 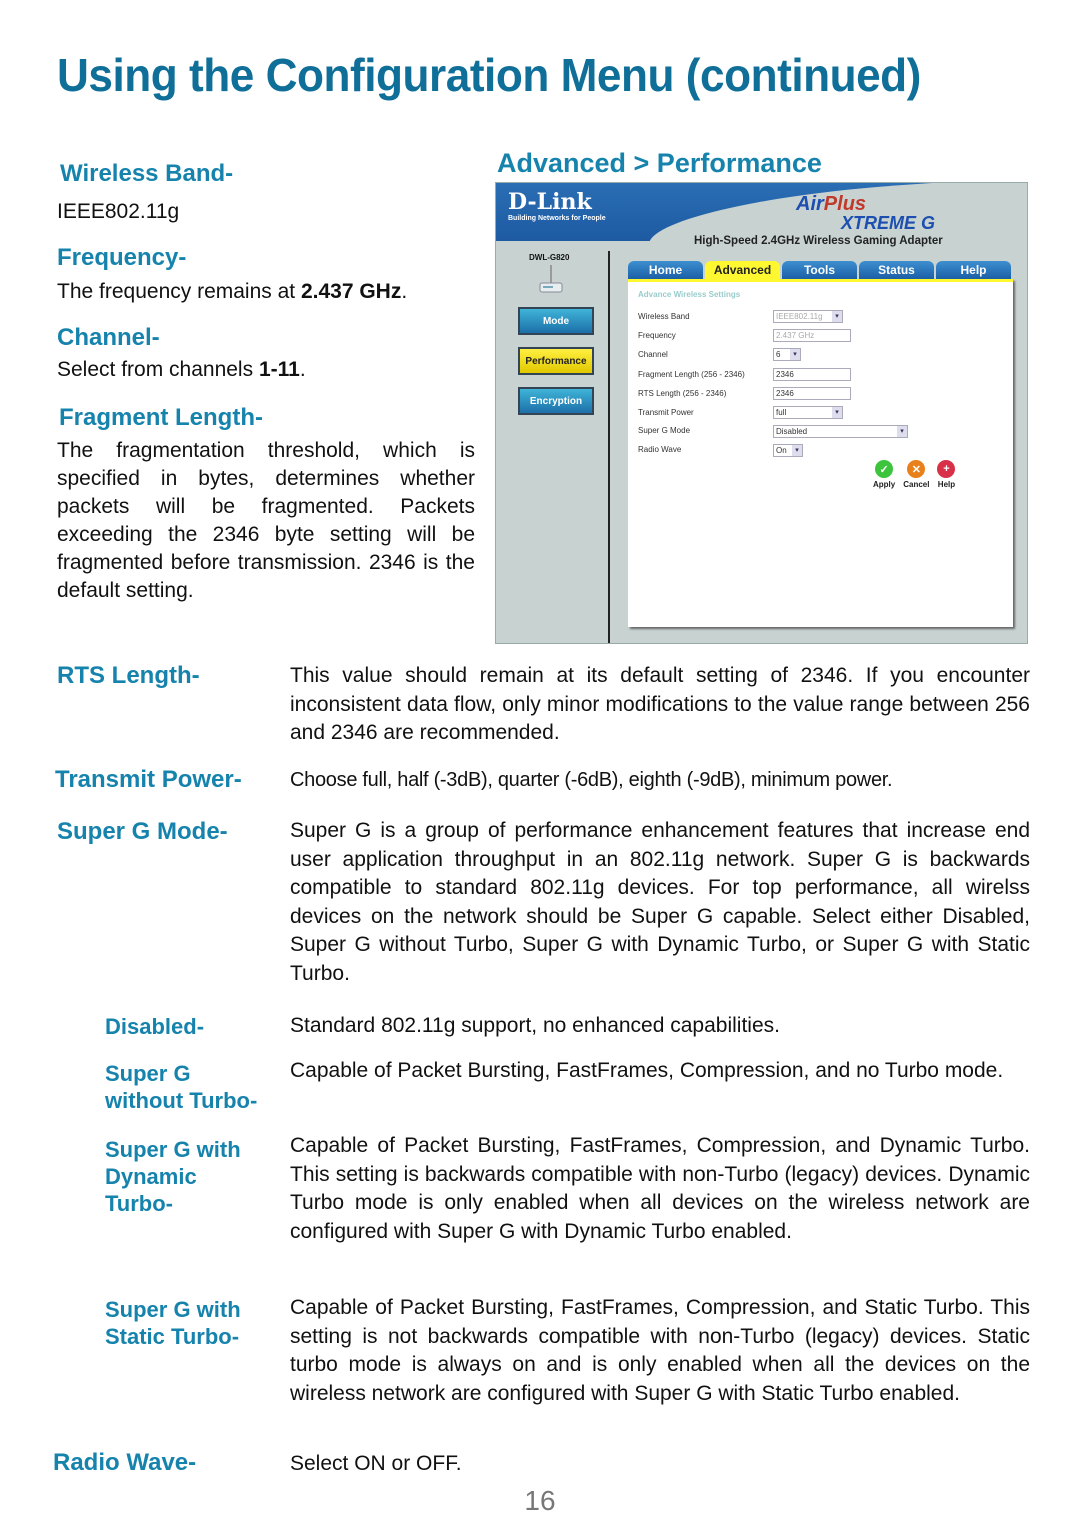 I want to click on panel-title: Advance Wireless Settings, so click(x=689, y=294).